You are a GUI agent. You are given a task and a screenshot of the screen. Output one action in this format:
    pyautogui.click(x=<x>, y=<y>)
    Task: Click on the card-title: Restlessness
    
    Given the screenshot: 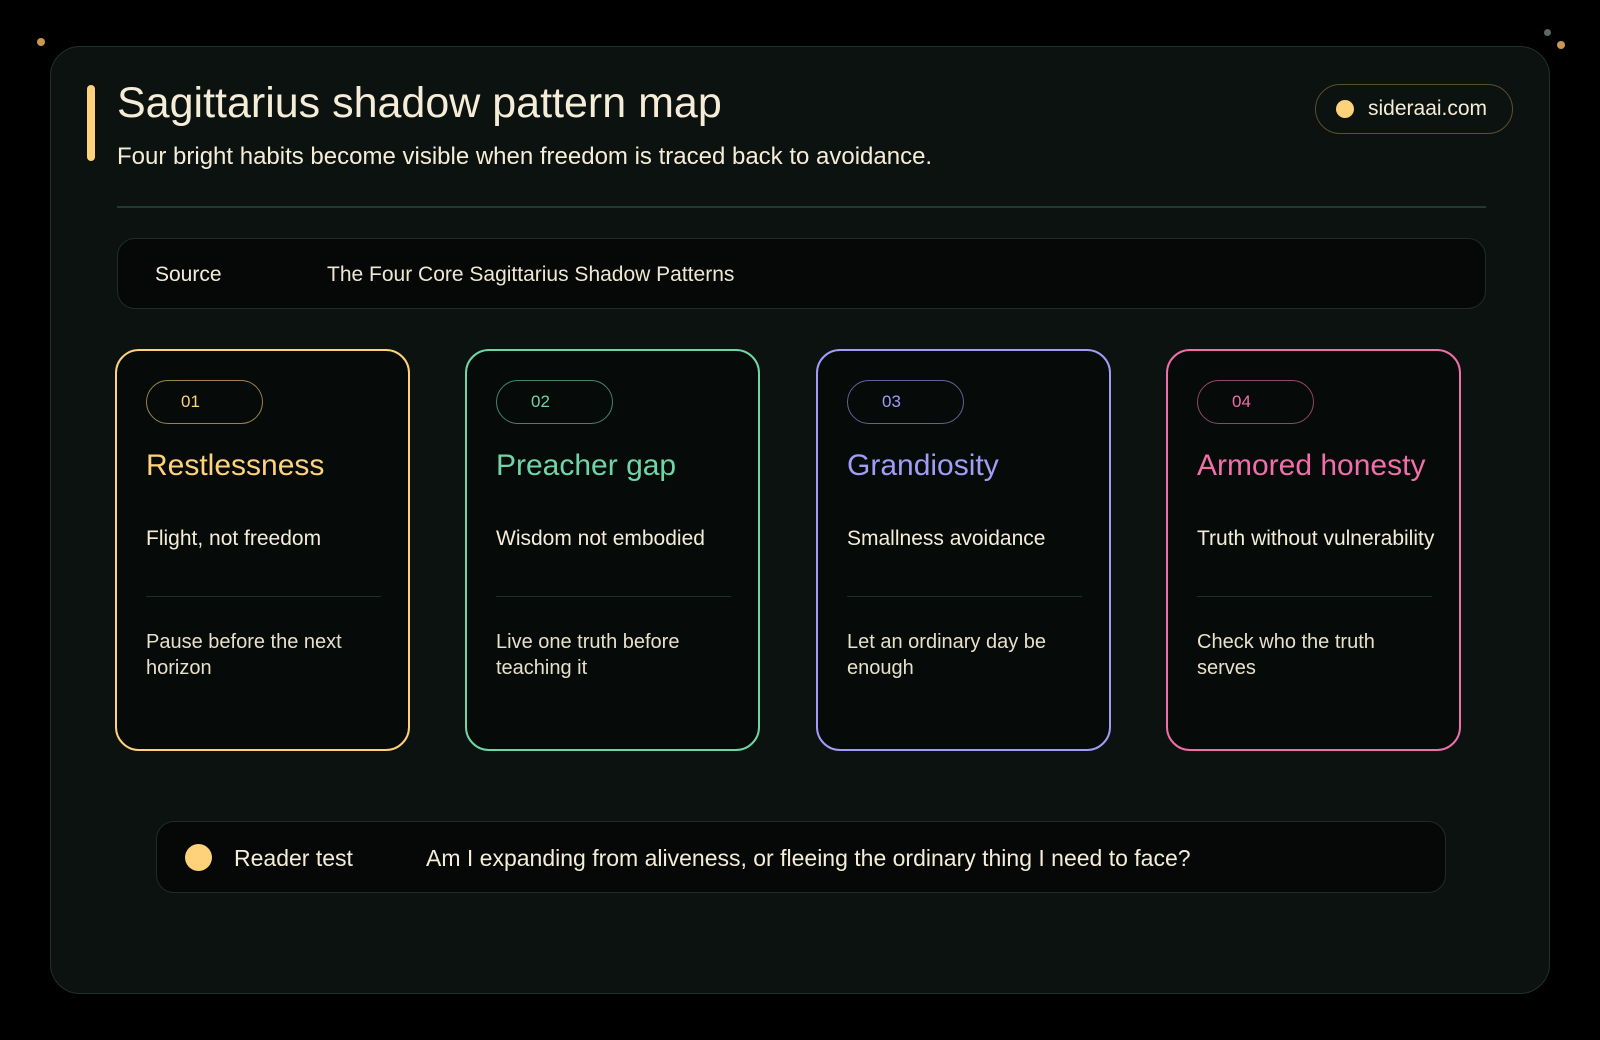 What is the action you would take?
    pyautogui.click(x=235, y=465)
    